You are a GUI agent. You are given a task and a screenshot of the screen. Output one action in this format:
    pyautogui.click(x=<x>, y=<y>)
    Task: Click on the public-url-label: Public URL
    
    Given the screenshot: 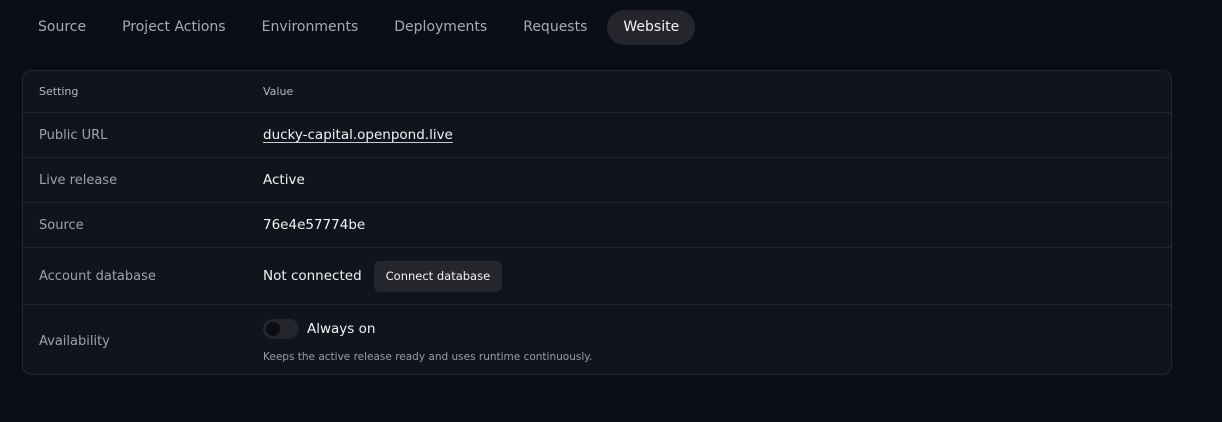 What is the action you would take?
    pyautogui.click(x=73, y=135)
    